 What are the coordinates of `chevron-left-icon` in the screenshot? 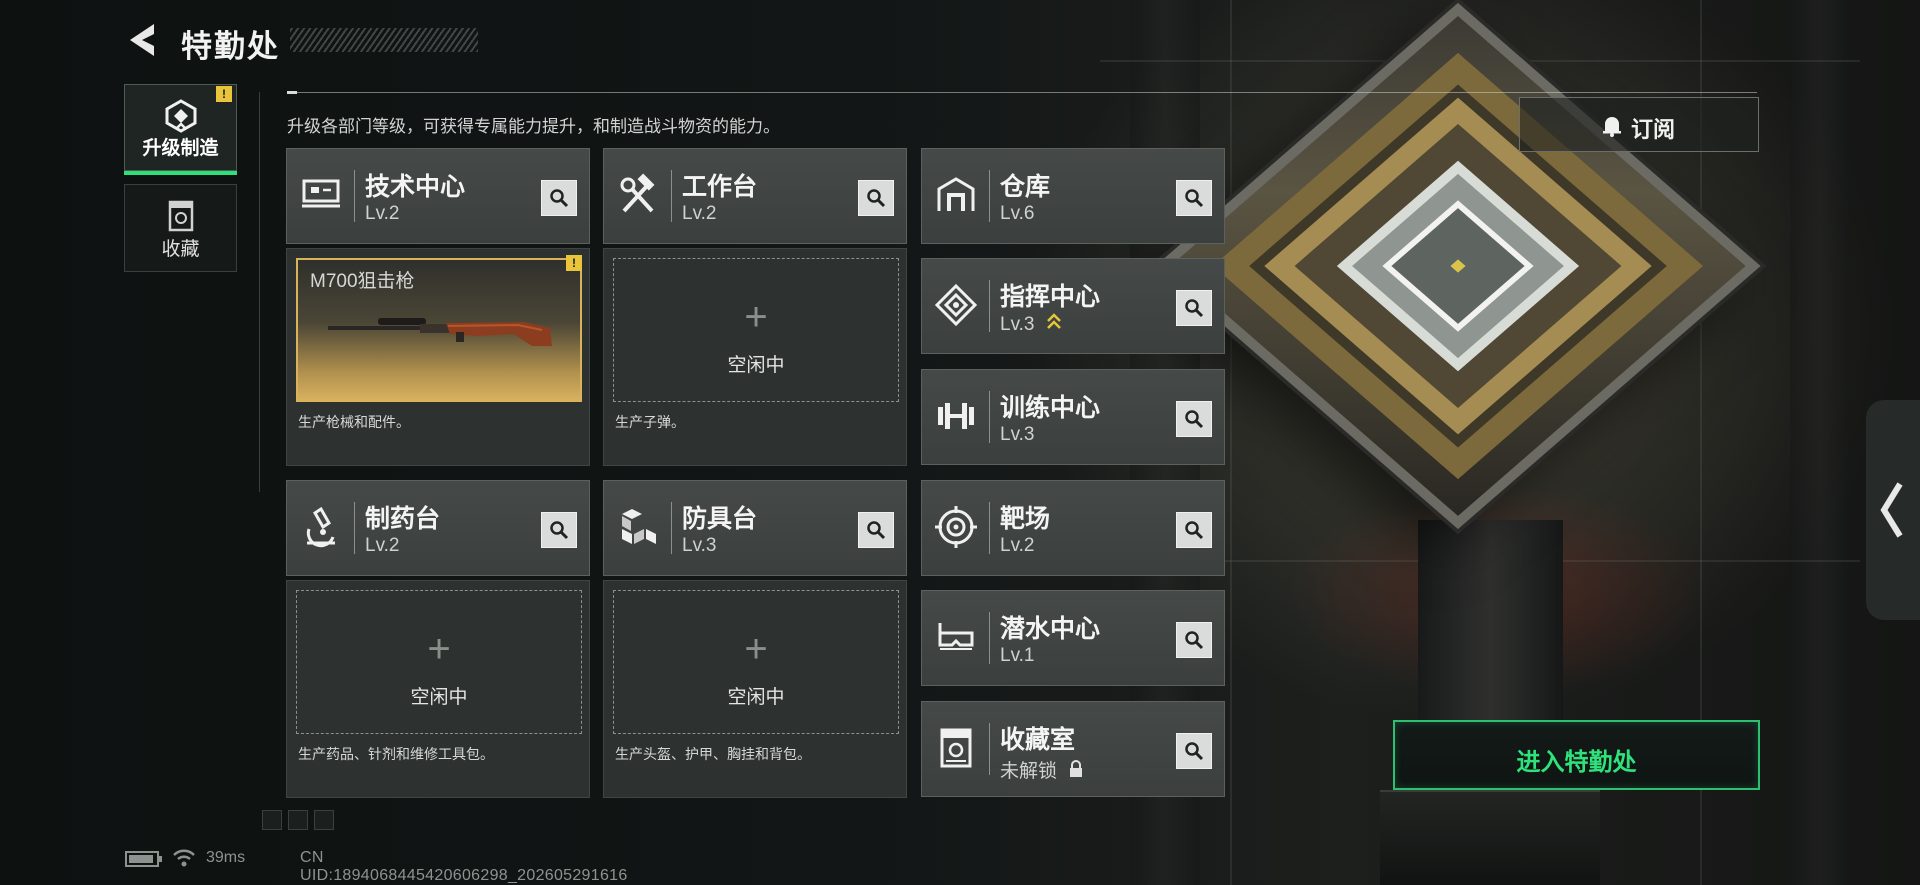 It's located at (1891, 510).